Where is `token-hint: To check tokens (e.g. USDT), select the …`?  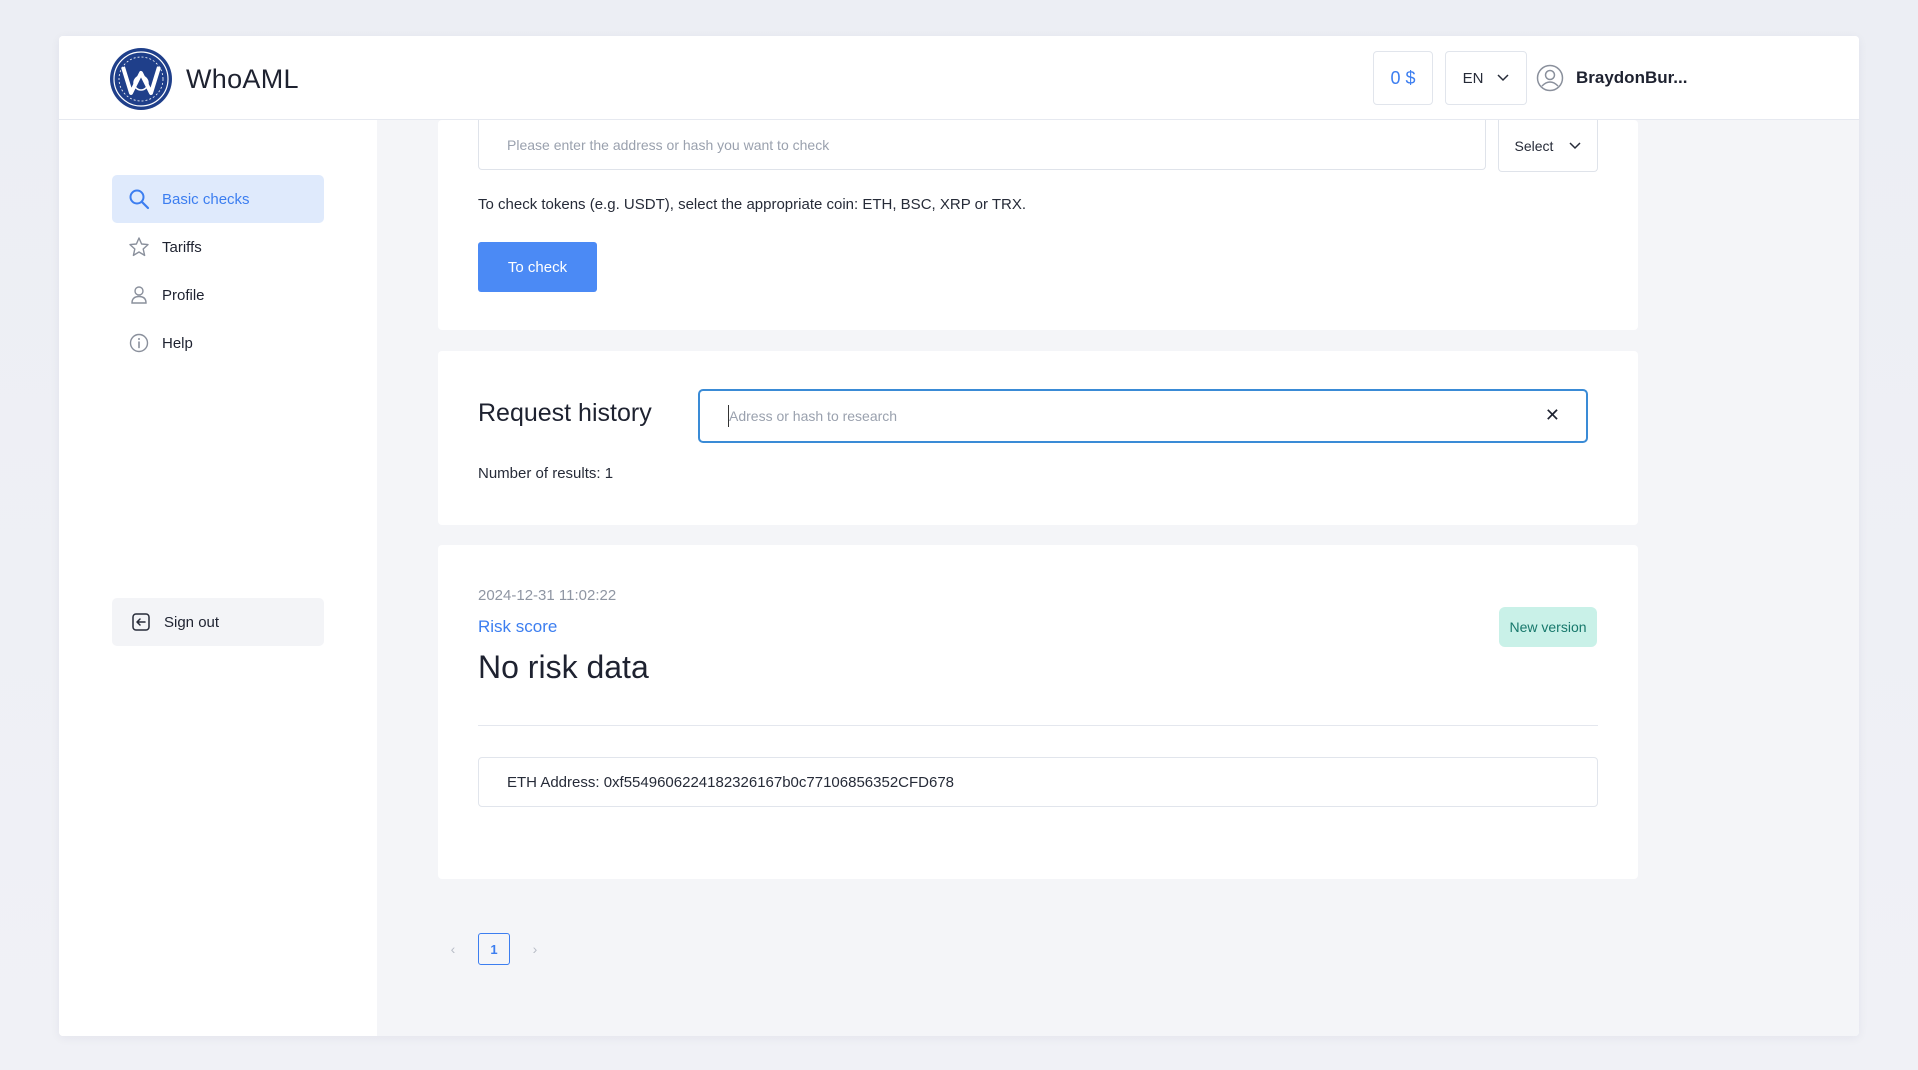
token-hint: To check tokens (e.g. USDT), select the … is located at coordinates (752, 204).